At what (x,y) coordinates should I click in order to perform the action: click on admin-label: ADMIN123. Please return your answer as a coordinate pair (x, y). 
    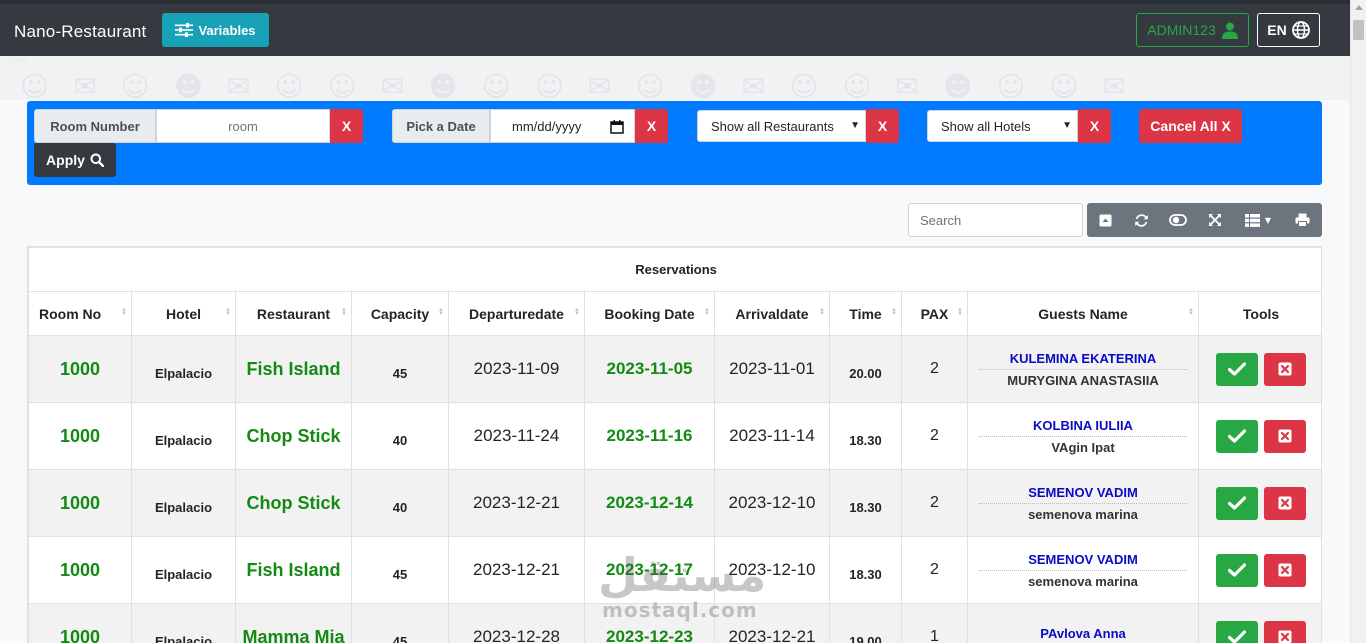
    Looking at the image, I should click on (1181, 30).